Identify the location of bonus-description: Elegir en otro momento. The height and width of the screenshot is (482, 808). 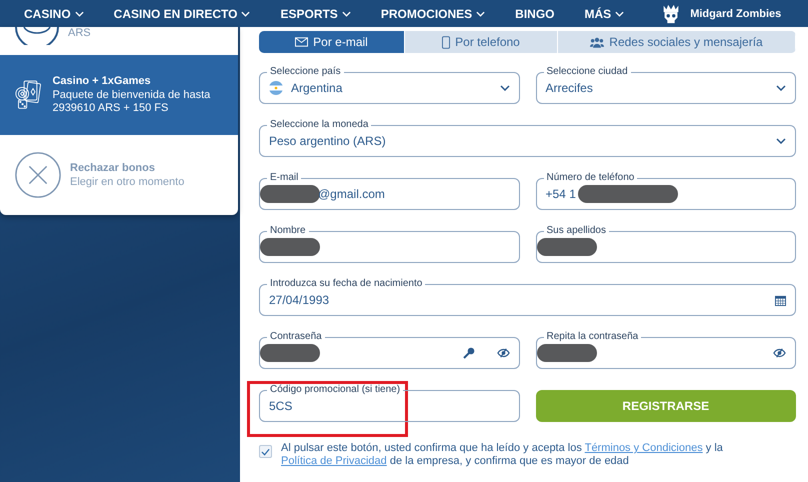
(127, 182).